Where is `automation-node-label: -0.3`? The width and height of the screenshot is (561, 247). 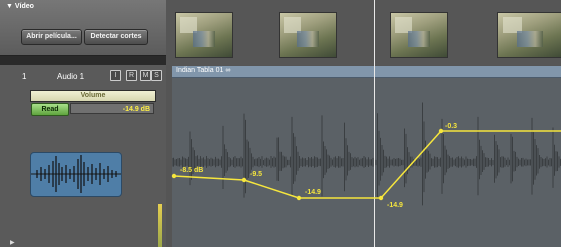 automation-node-label: -0.3 is located at coordinates (451, 126).